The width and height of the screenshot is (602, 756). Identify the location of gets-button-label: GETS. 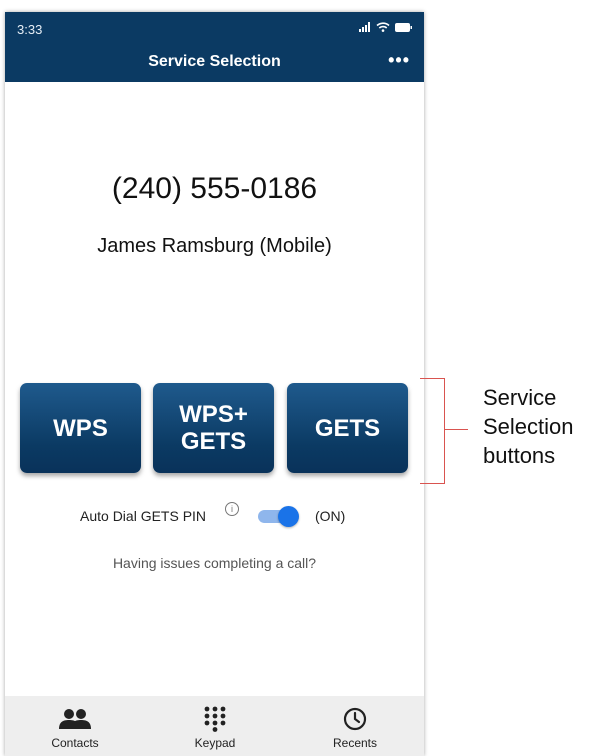
(347, 428).